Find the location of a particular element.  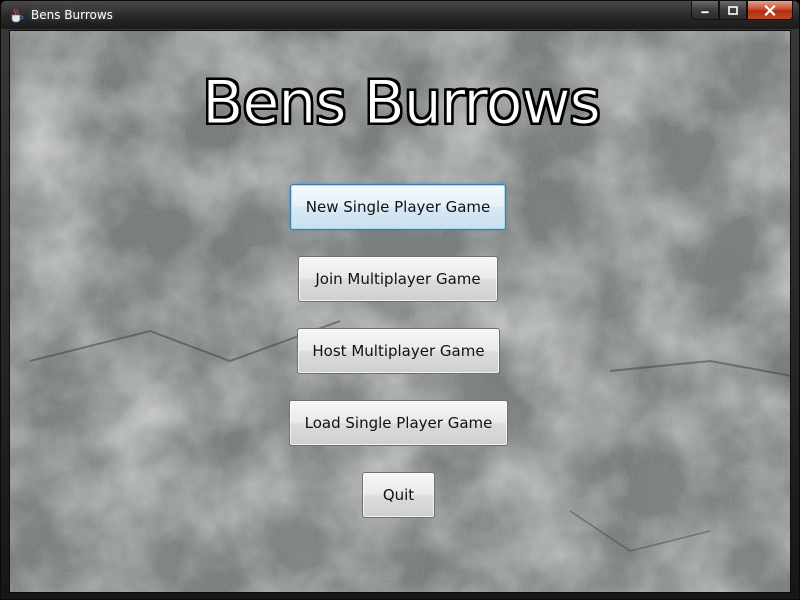

quit-button: Quit is located at coordinates (398, 495).